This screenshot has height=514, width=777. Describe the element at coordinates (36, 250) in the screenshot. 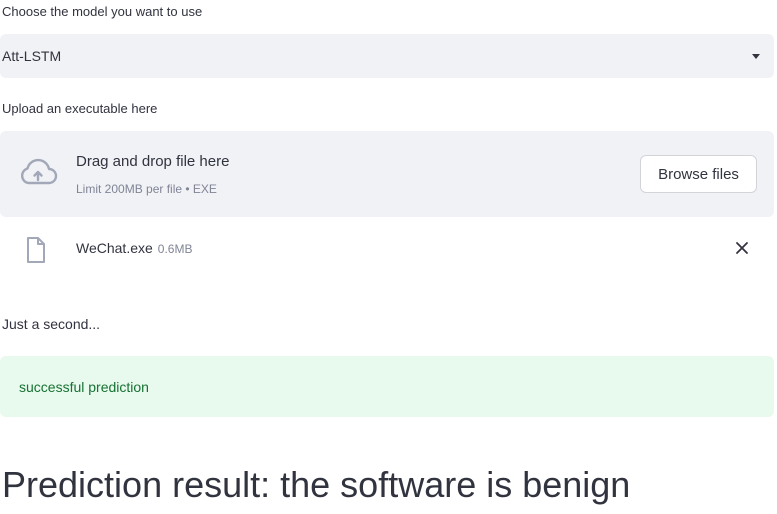

I see `file-icon` at that location.